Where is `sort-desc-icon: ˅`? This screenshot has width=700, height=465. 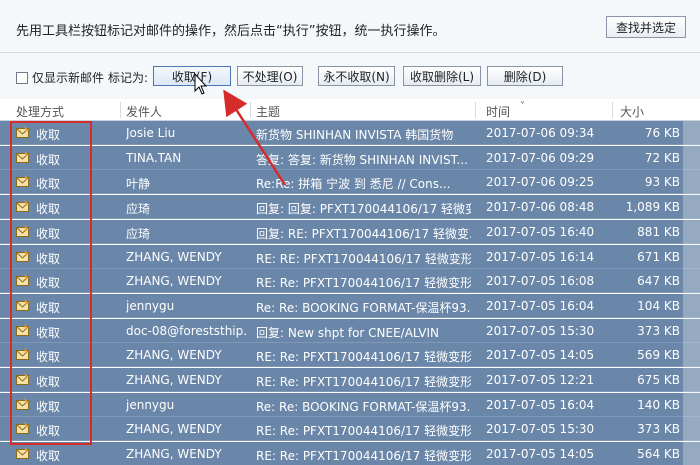
sort-desc-icon: ˅ is located at coordinates (522, 106).